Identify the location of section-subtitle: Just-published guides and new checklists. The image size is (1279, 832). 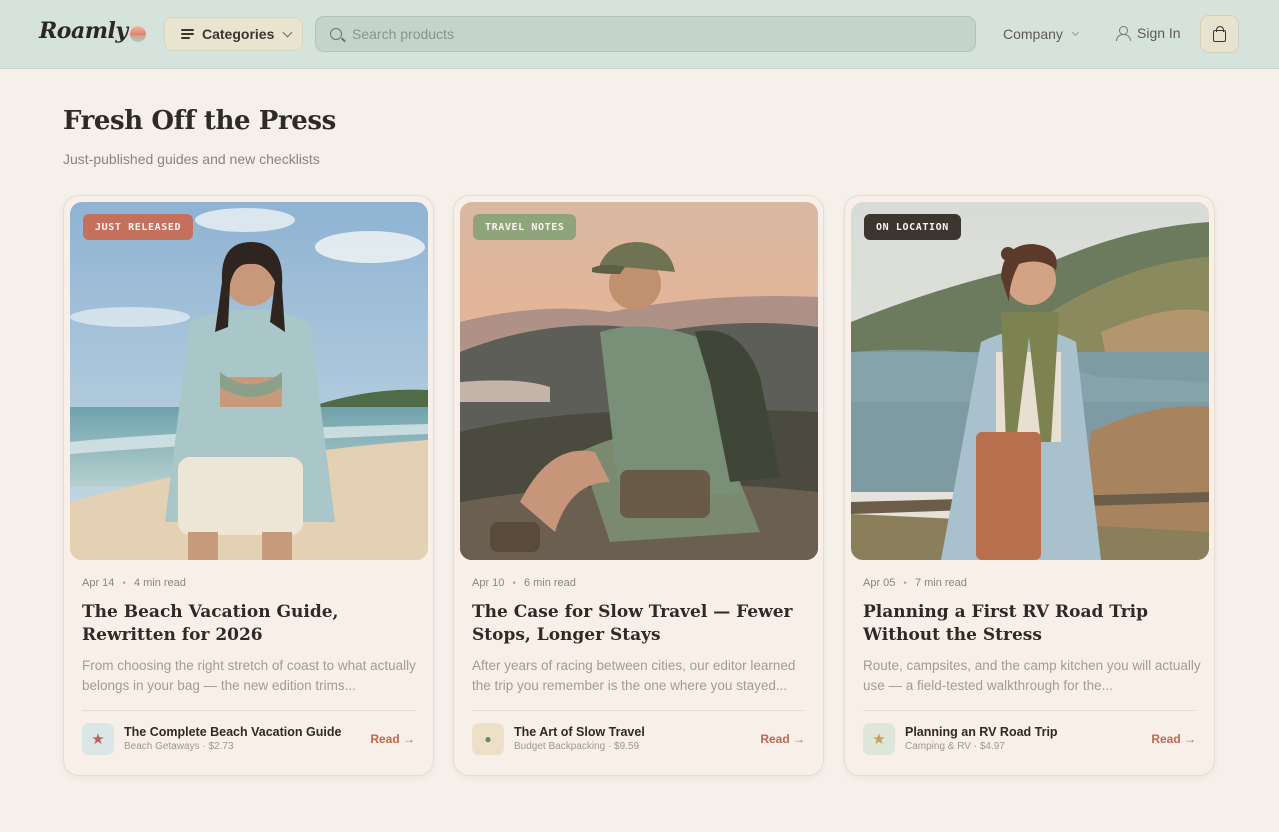
(191, 159).